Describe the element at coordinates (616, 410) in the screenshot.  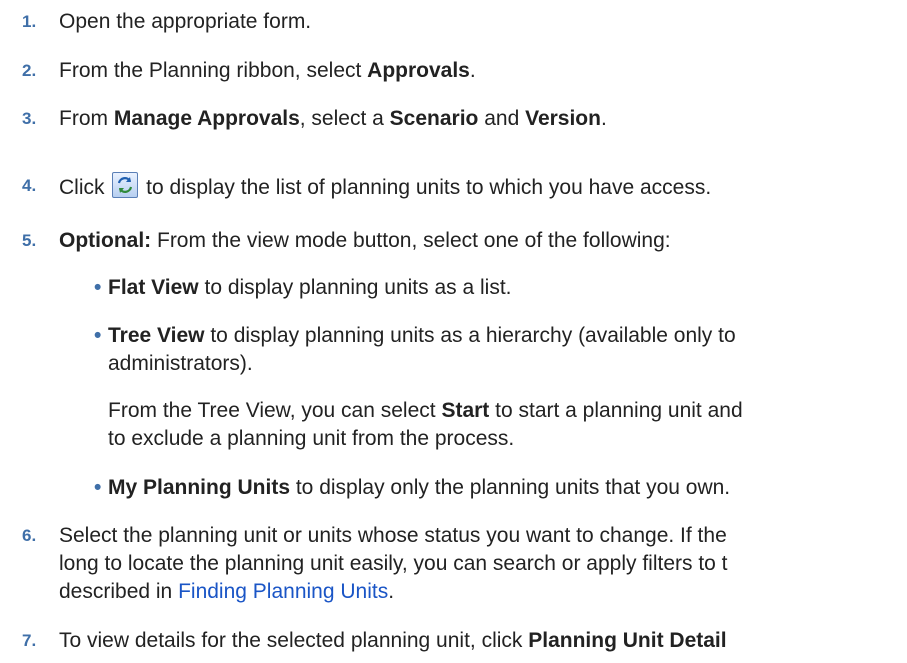
I see `text-run: to start a planning unit and` at that location.